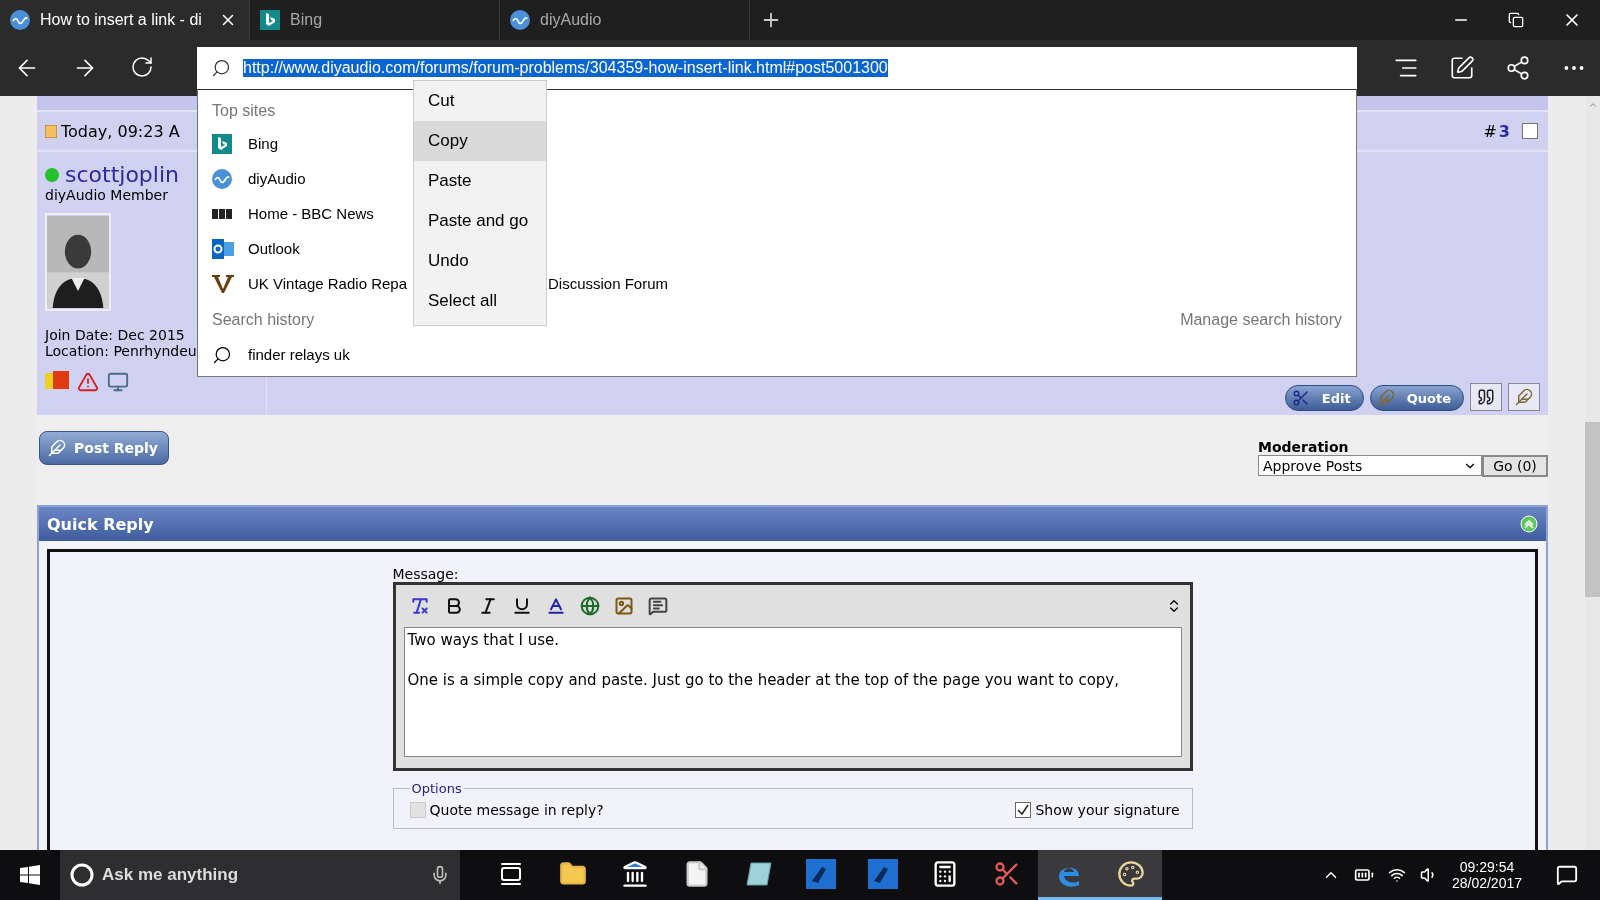 The height and width of the screenshot is (900, 1600). What do you see at coordinates (511, 873) in the screenshot?
I see `task-view-icon` at bounding box center [511, 873].